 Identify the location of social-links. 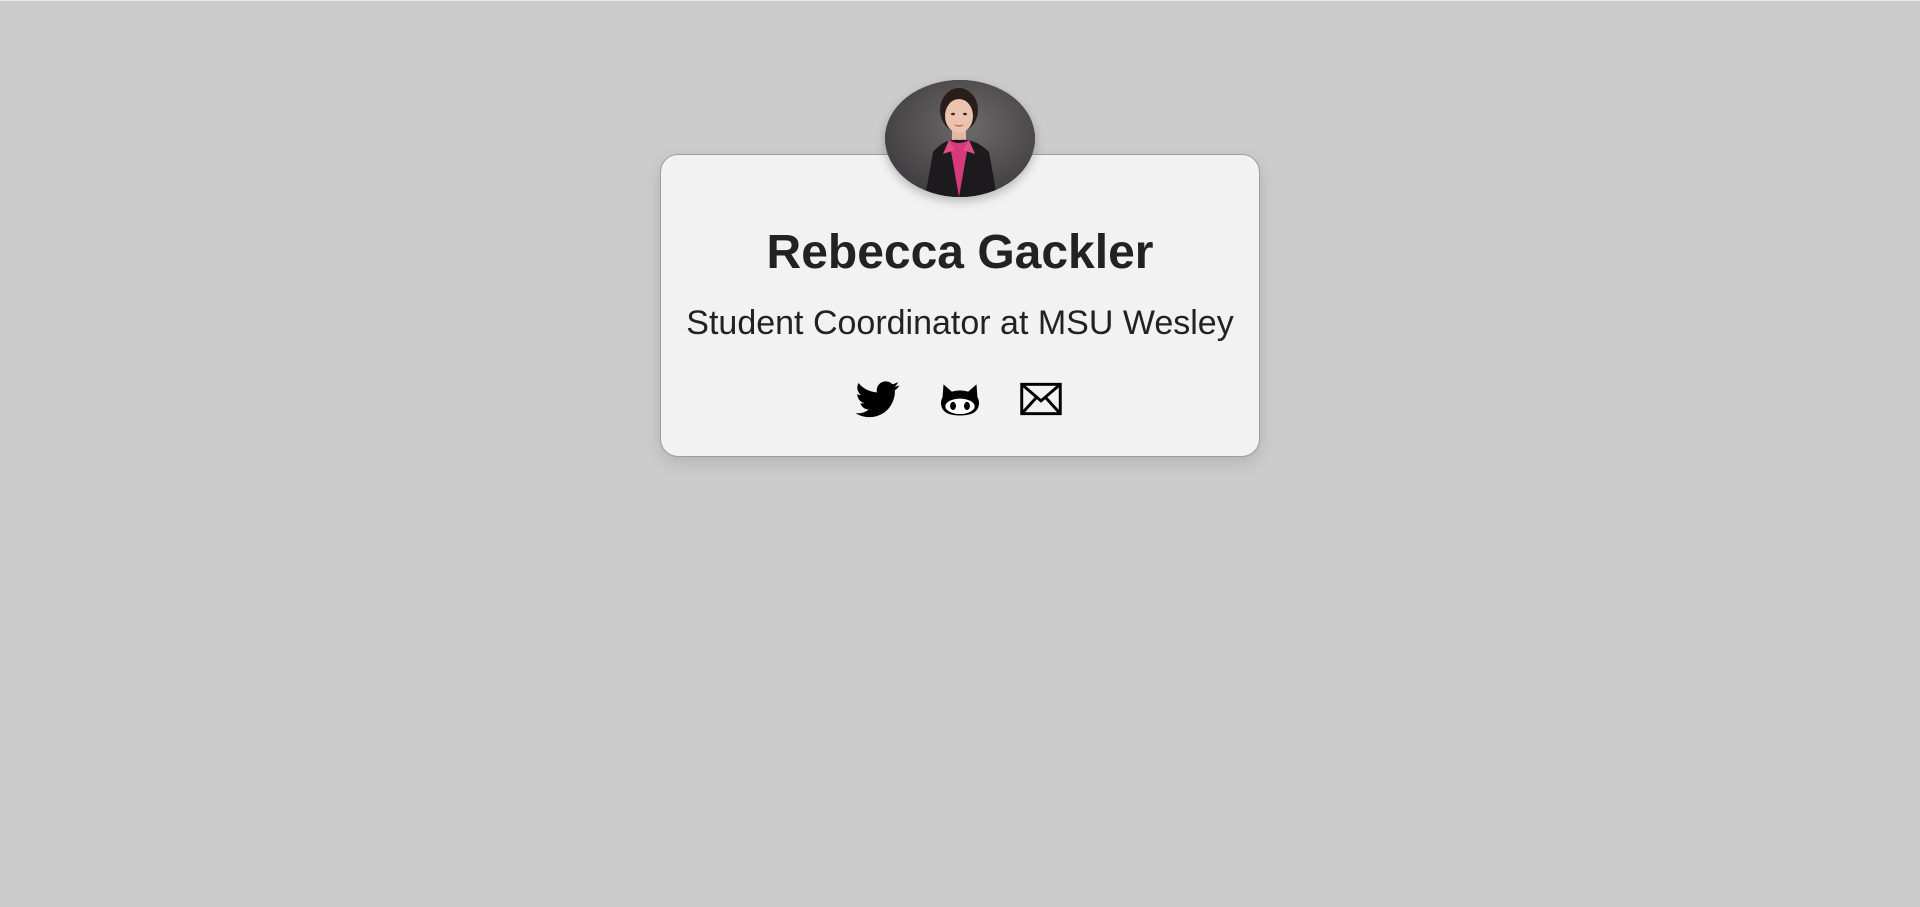
(960, 399).